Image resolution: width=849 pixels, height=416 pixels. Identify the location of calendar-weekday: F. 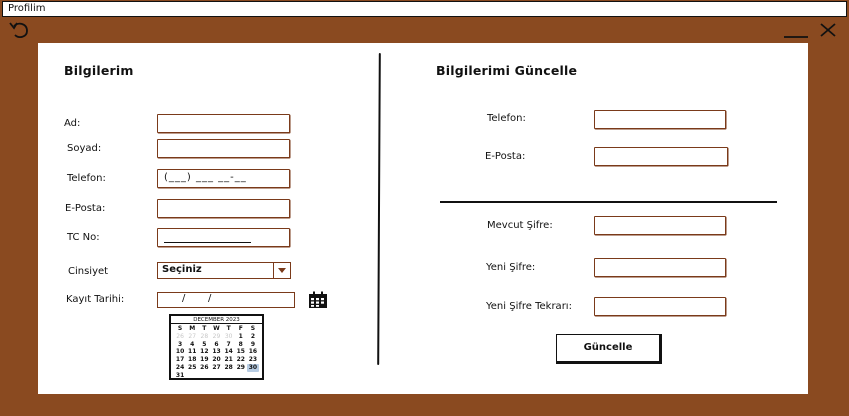
(240, 328).